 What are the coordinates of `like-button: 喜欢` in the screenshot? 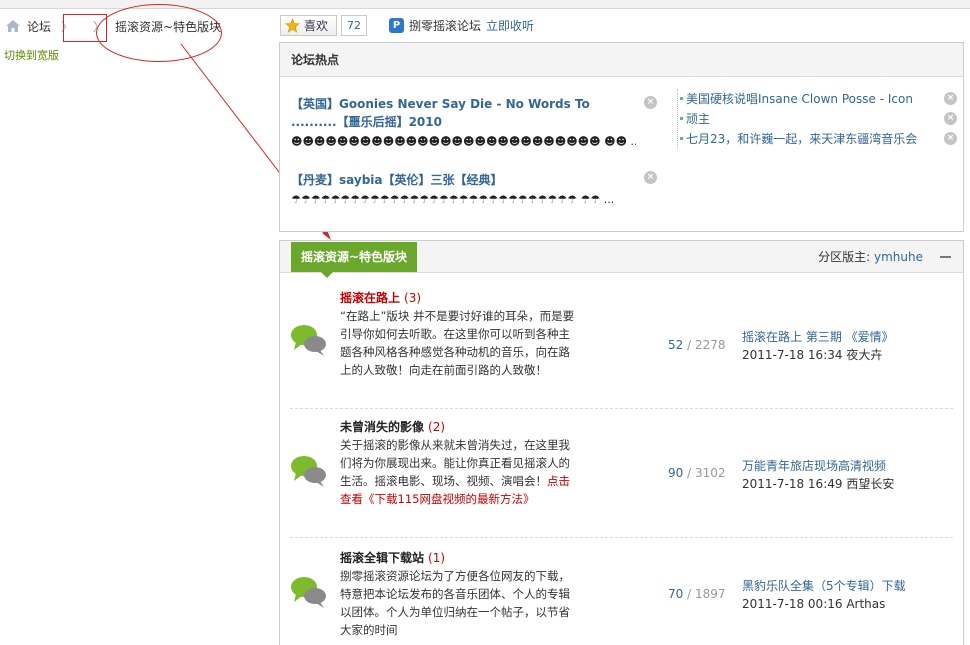 It's located at (309, 25).